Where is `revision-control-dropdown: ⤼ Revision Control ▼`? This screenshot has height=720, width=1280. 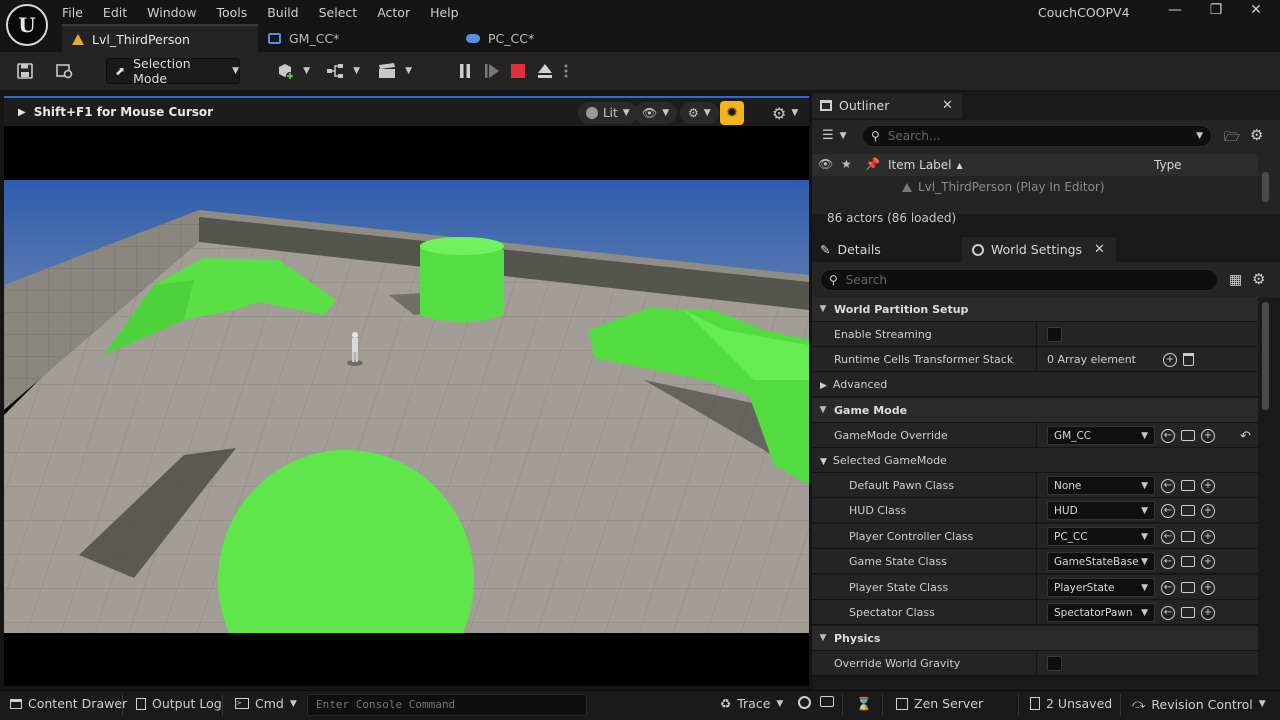 revision-control-dropdown: ⤼ Revision Control ▼ is located at coordinates (1199, 704).